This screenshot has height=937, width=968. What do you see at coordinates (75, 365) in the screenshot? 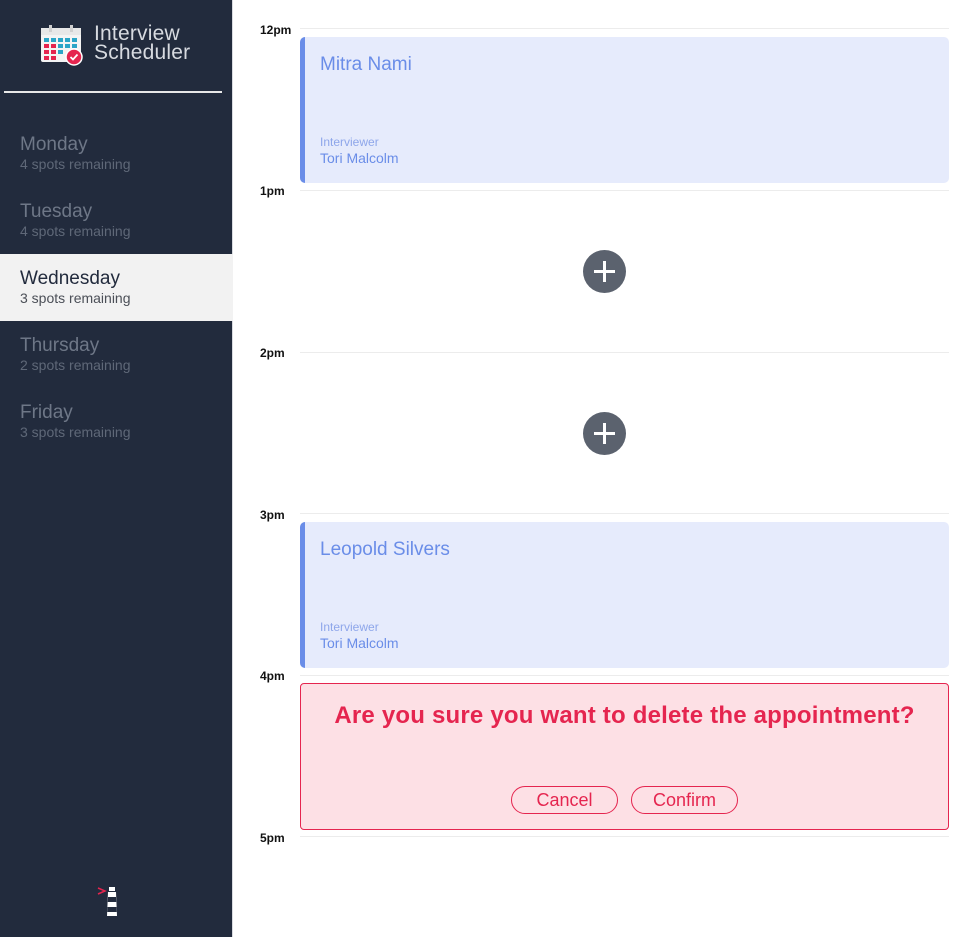
I see `day-spots: 2 spots remaining` at bounding box center [75, 365].